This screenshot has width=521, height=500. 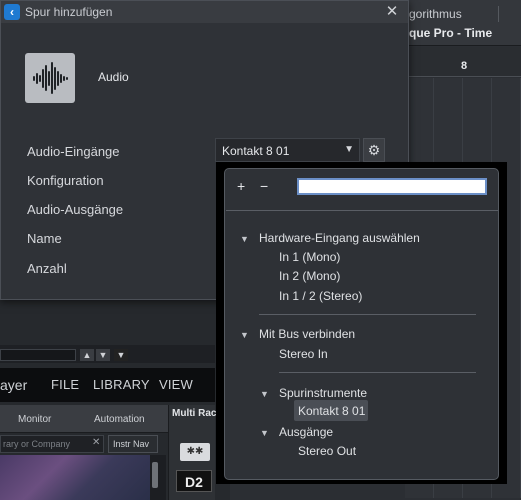 I want to click on waveform-icon, so click(x=50, y=78).